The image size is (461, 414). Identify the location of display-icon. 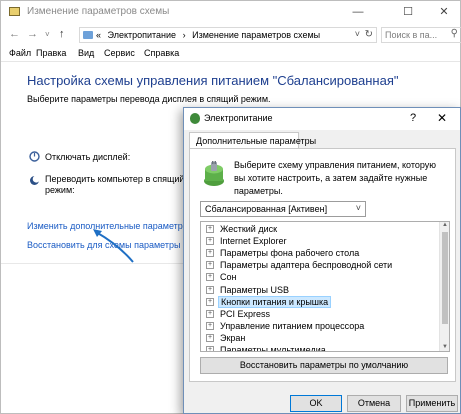
(34, 156).